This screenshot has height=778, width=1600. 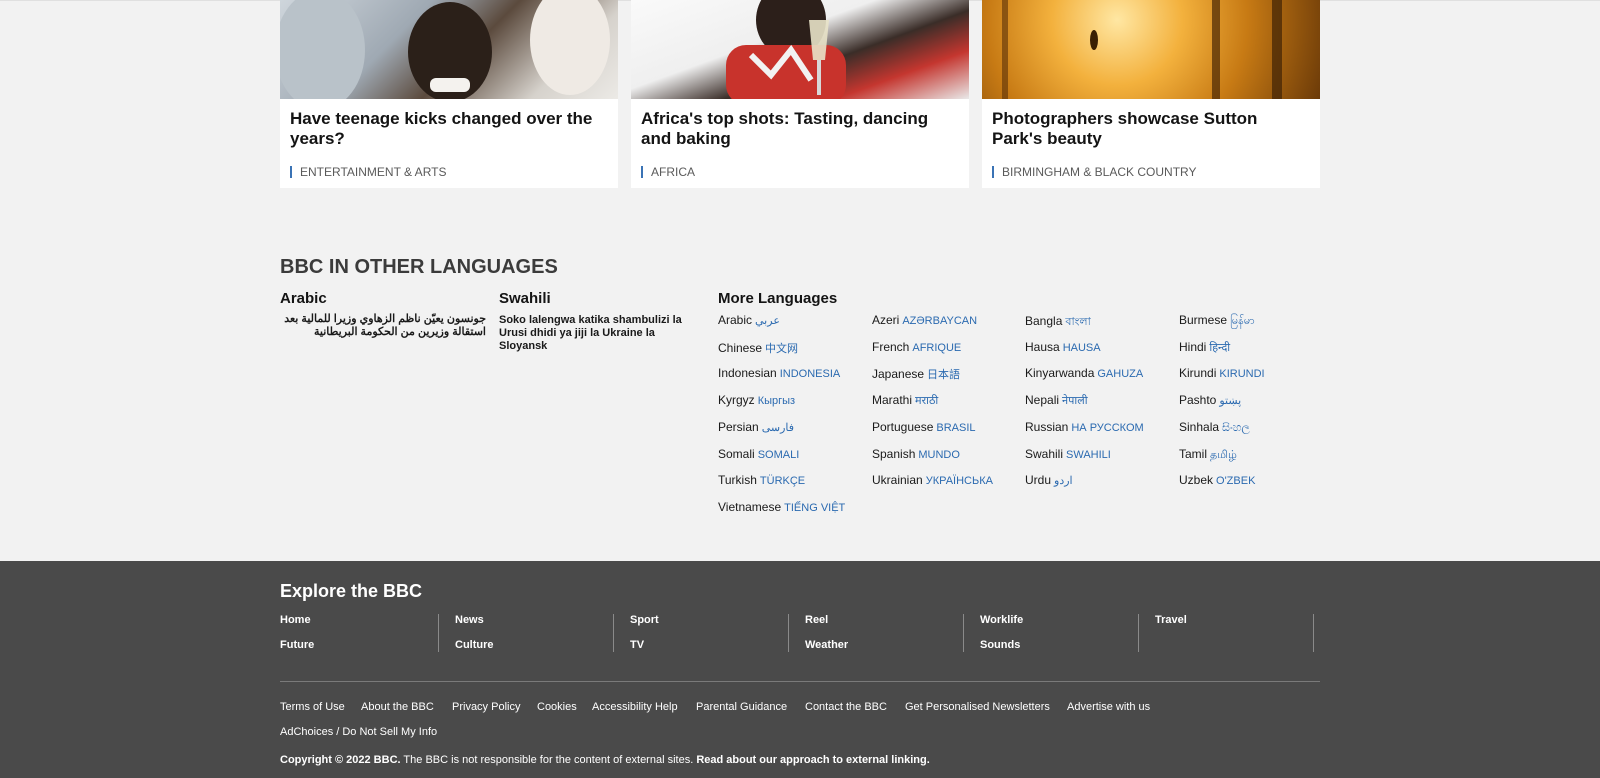 What do you see at coordinates (469, 620) in the screenshot?
I see `footer-nav-link: News` at bounding box center [469, 620].